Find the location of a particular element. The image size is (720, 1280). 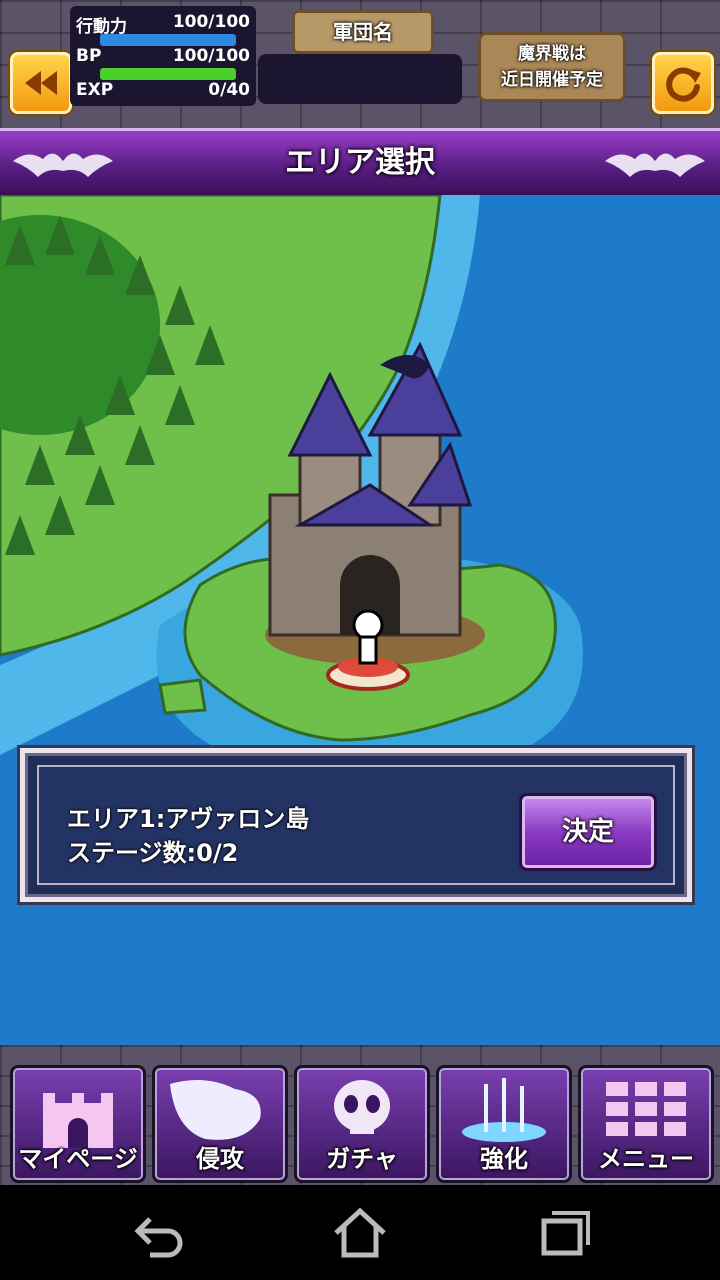

decide-button: 決定 is located at coordinates (588, 832).